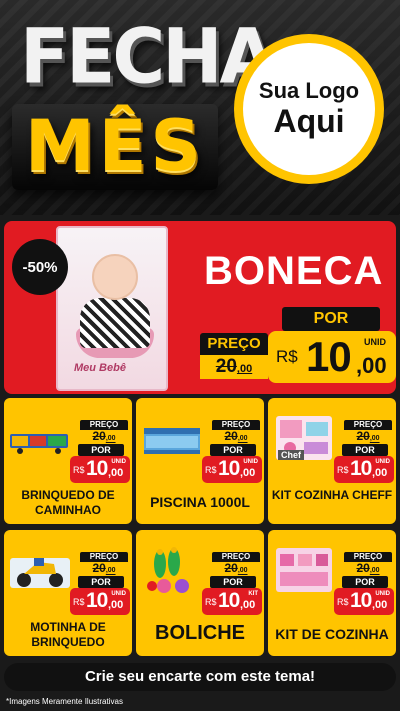 The image size is (400, 711). Describe the element at coordinates (100, 368) in the screenshot. I see `doll-box-label: Meu Bebê` at that location.